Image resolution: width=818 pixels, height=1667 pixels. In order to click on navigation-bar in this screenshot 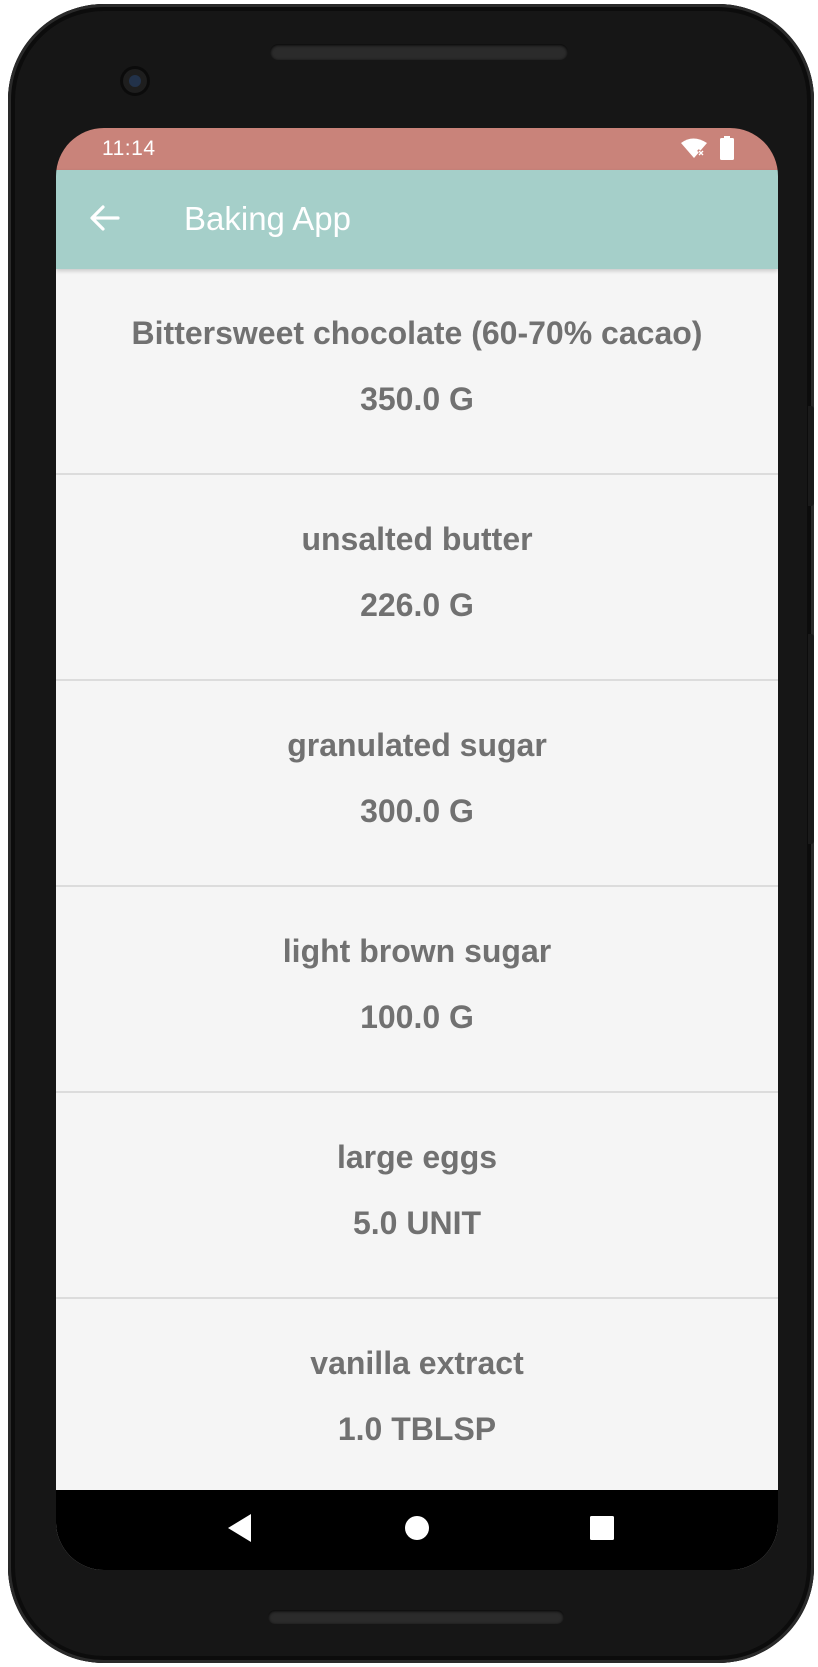, I will do `click(417, 1530)`.